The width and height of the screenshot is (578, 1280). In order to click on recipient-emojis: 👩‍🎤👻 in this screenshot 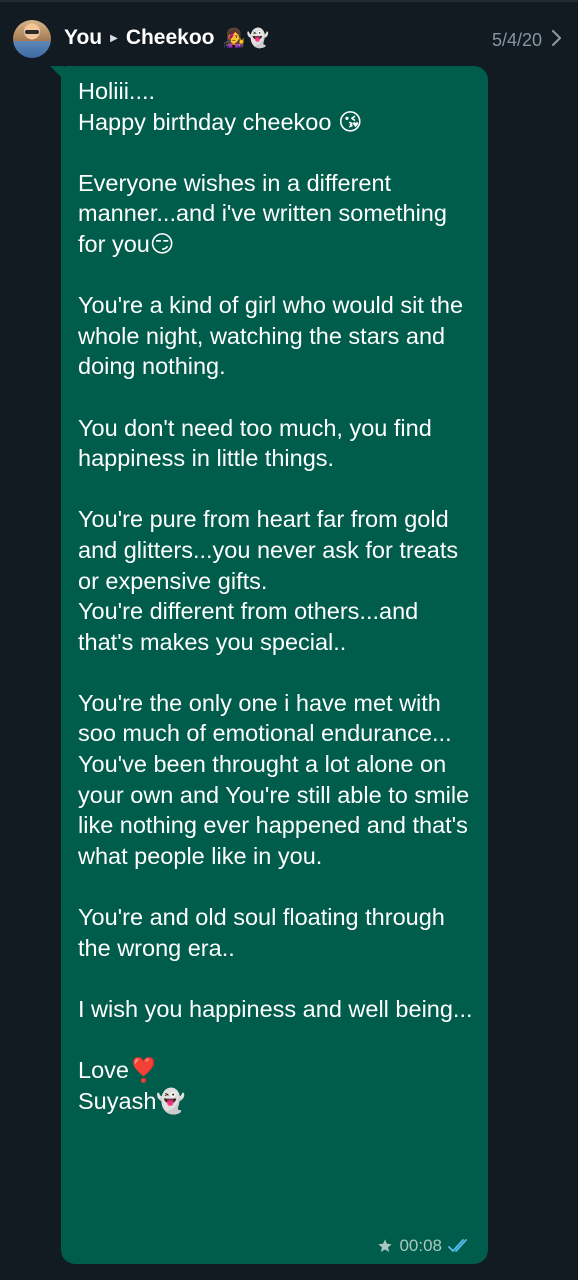, I will do `click(247, 37)`.